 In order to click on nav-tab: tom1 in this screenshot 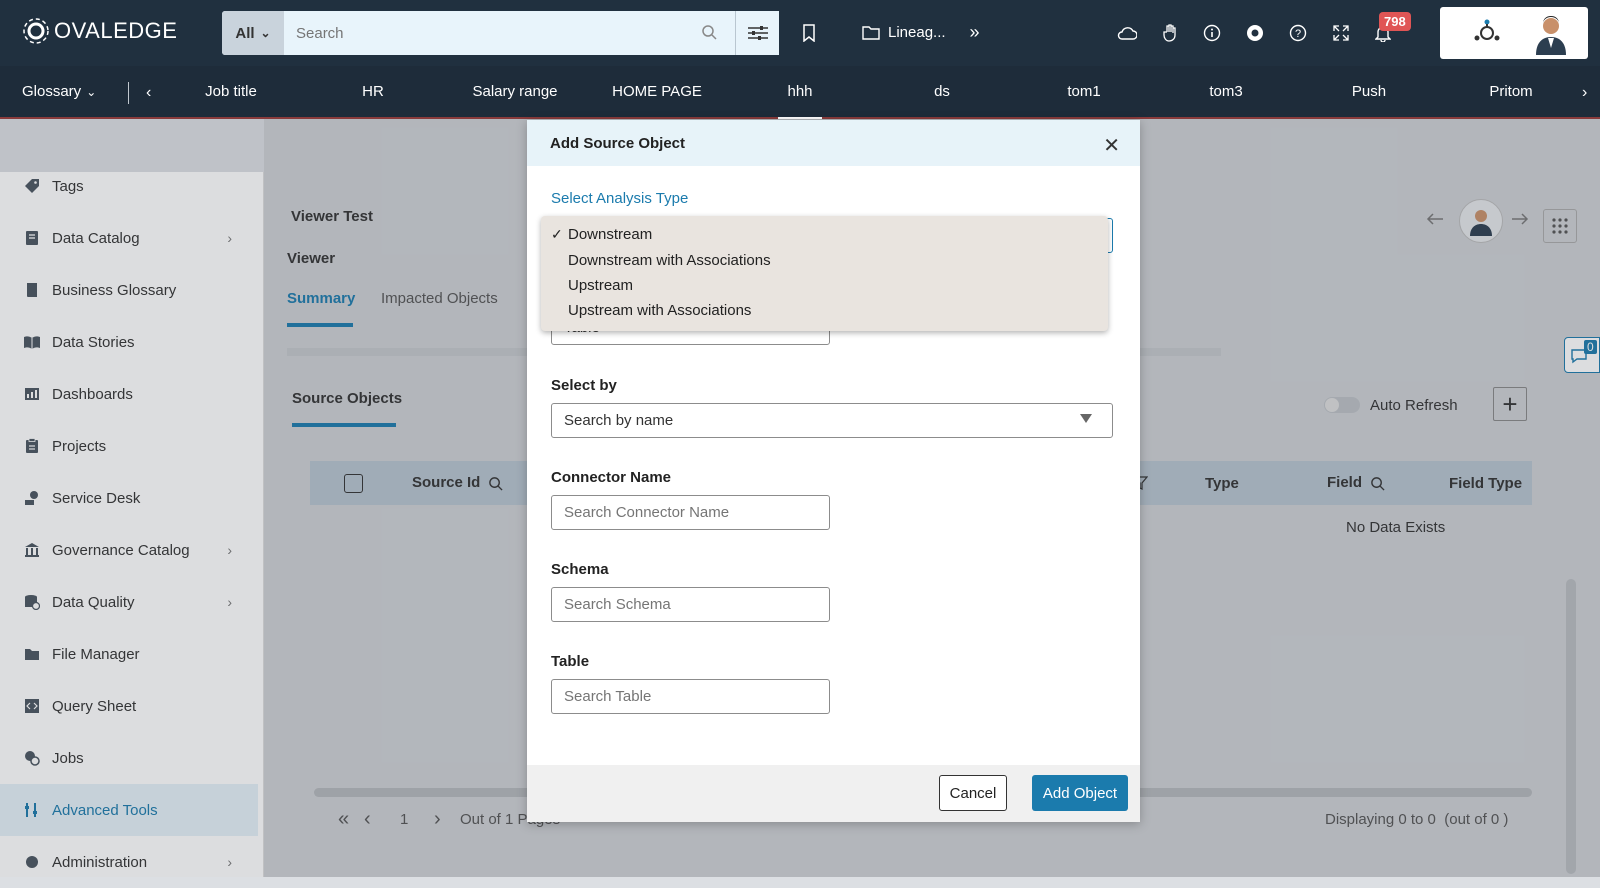, I will do `click(1084, 91)`.